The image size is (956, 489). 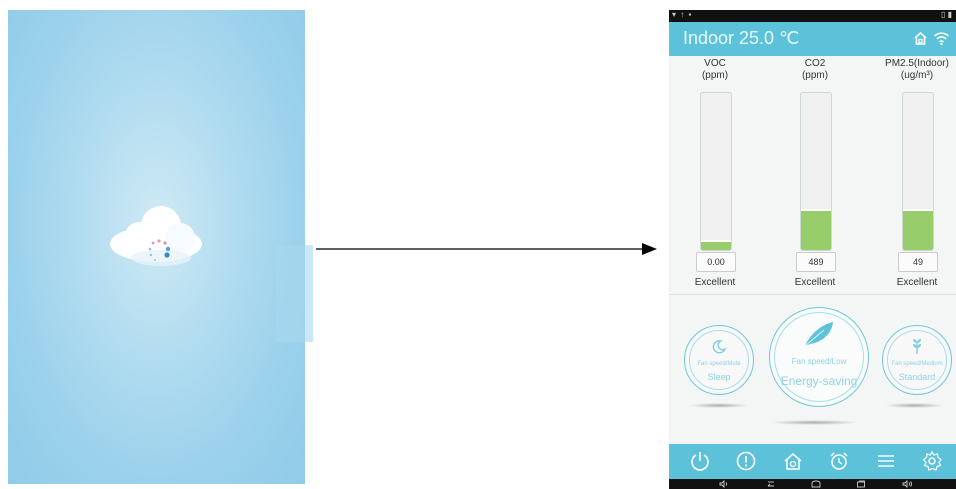 What do you see at coordinates (907, 484) in the screenshot?
I see `volume-up-icon` at bounding box center [907, 484].